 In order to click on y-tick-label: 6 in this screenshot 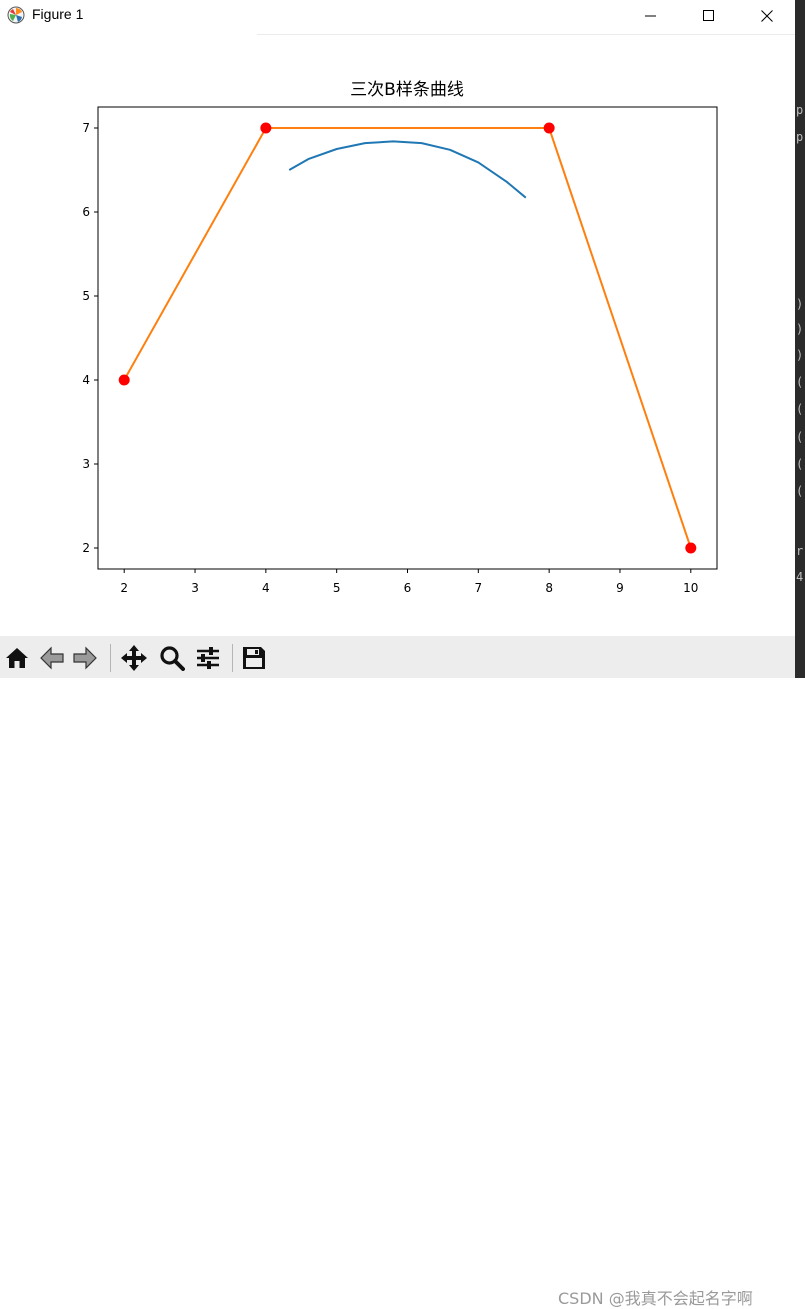, I will do `click(86, 212)`.